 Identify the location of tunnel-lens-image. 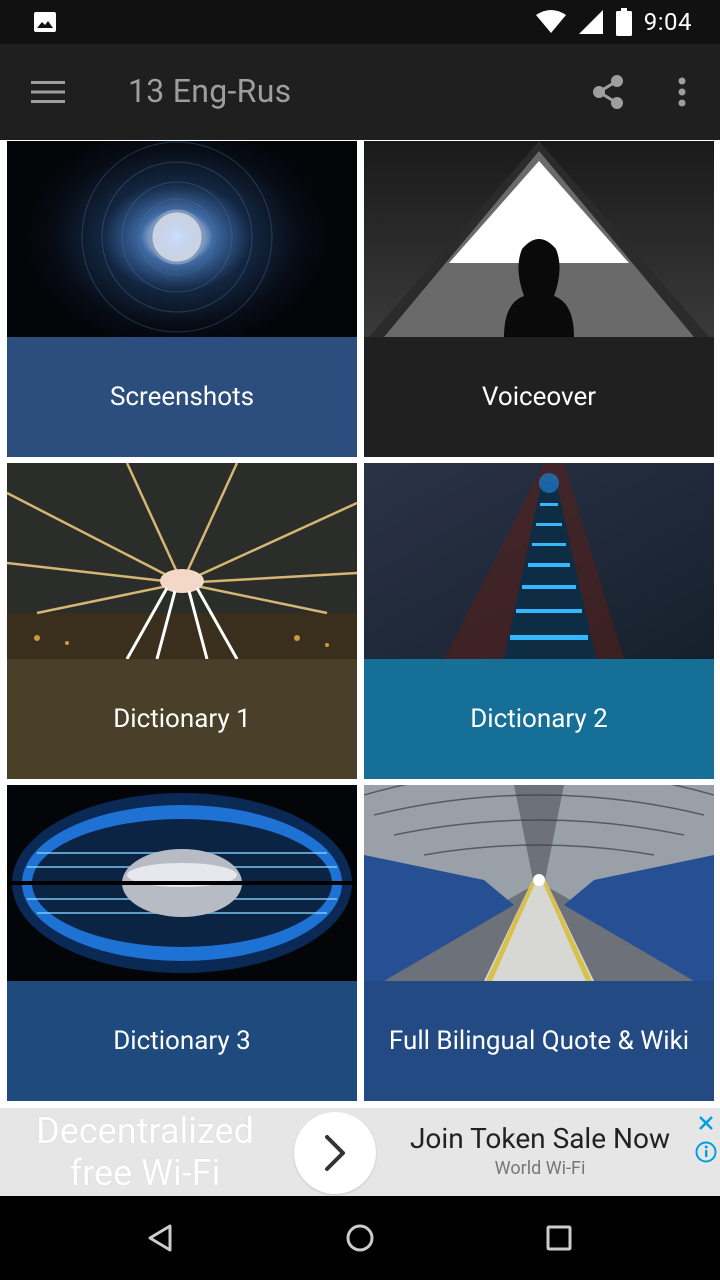
(182, 239).